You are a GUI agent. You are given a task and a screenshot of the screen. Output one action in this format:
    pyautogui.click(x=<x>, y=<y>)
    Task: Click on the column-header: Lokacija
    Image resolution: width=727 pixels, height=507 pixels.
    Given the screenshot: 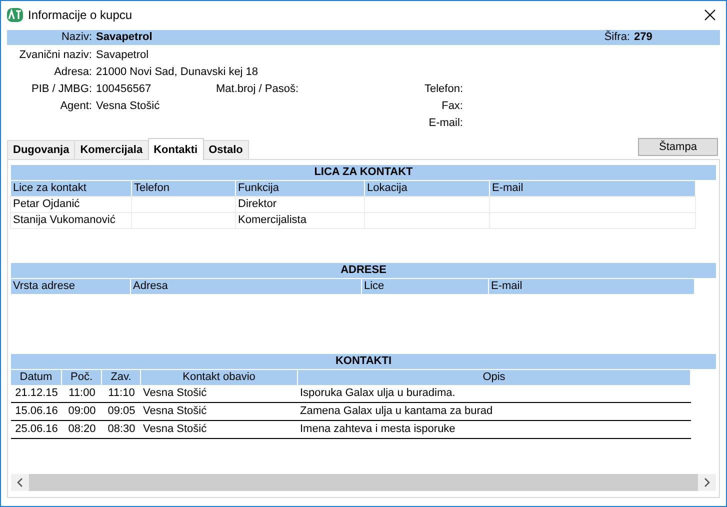 What is the action you would take?
    pyautogui.click(x=427, y=188)
    